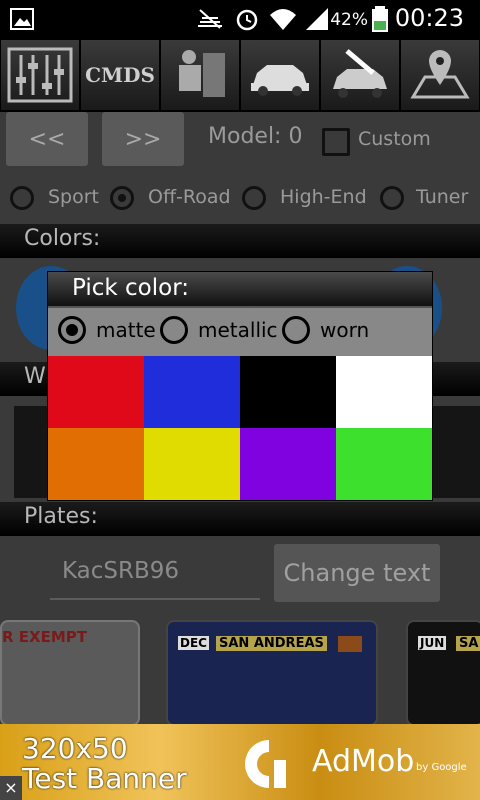 The image size is (480, 800). I want to click on finish-options: matte metallic worn, so click(240, 332).